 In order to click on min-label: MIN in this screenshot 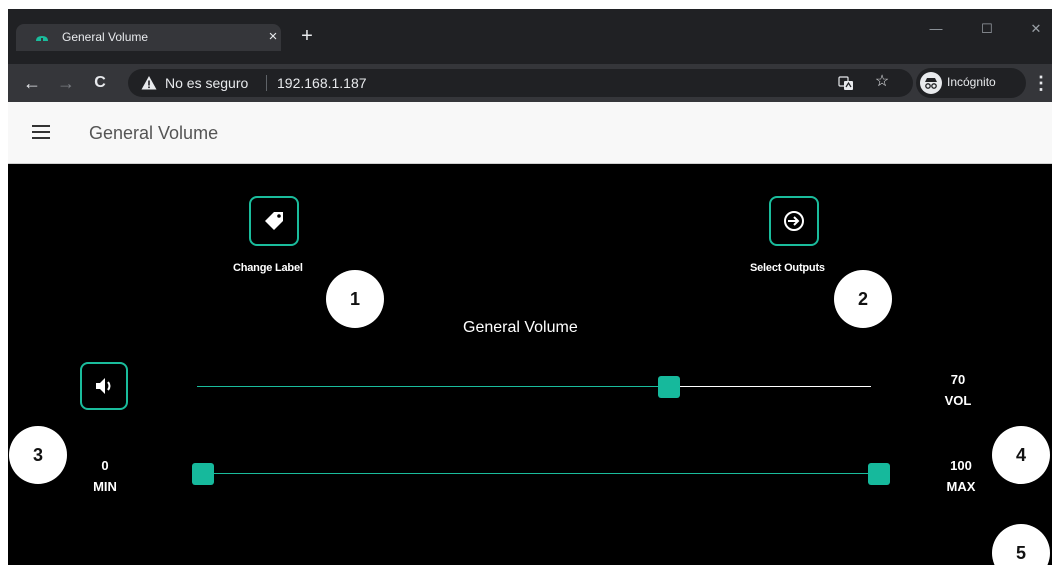, I will do `click(105, 486)`.